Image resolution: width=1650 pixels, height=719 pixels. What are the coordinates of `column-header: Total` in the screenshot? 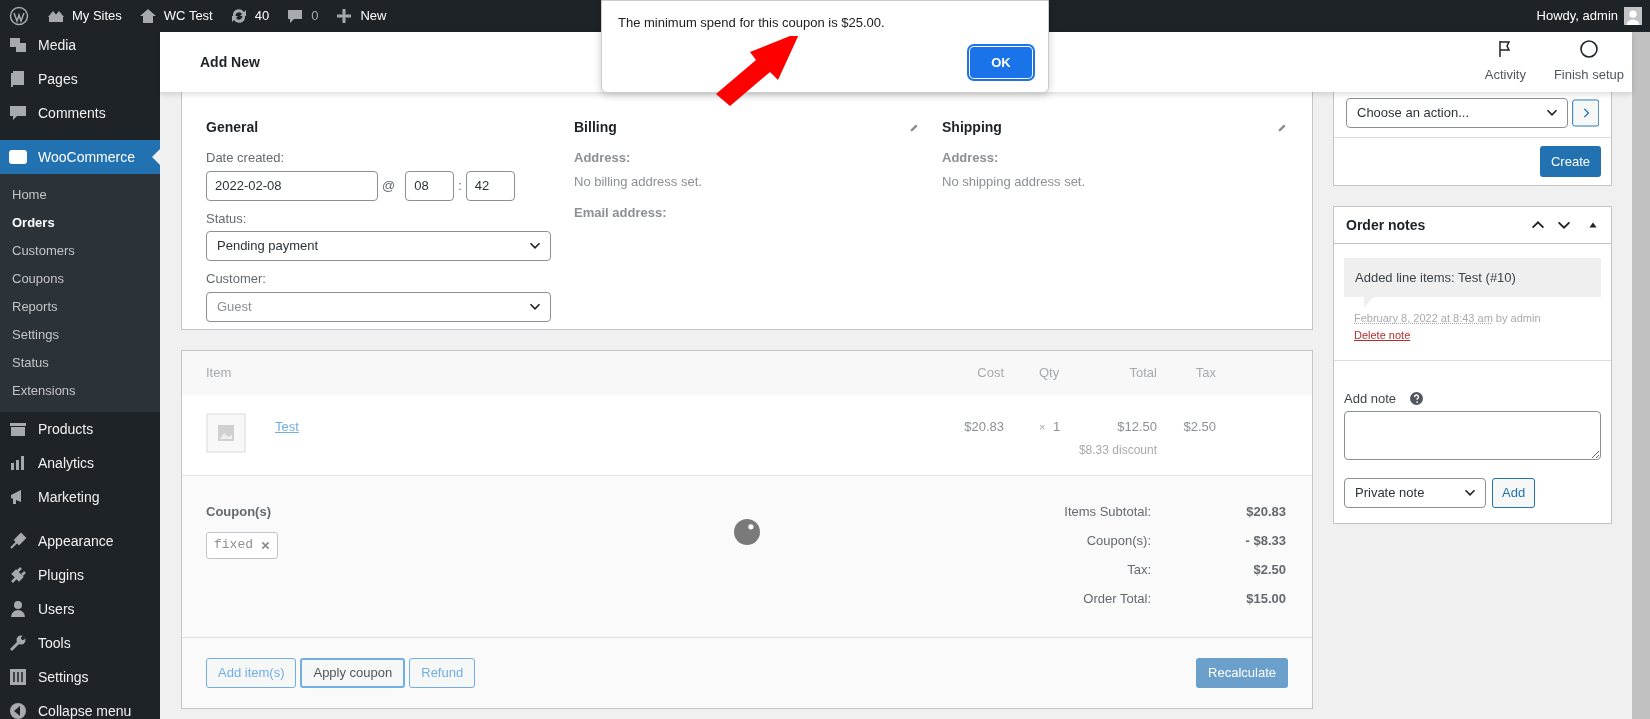 It's located at (1143, 373).